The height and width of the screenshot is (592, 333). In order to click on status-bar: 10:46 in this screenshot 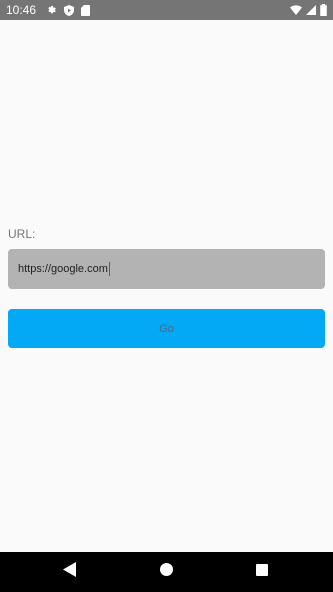, I will do `click(166, 10)`.